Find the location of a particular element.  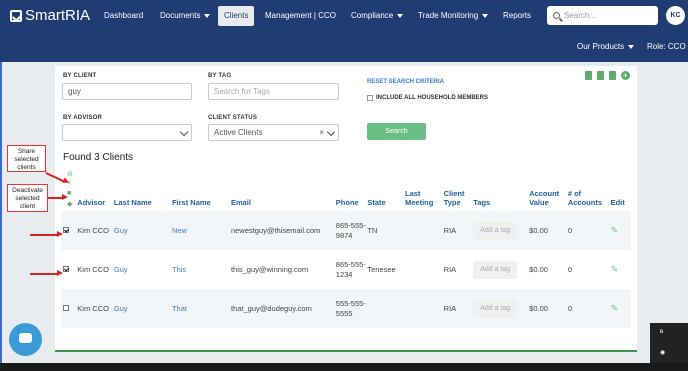

chat-button is located at coordinates (25, 339).